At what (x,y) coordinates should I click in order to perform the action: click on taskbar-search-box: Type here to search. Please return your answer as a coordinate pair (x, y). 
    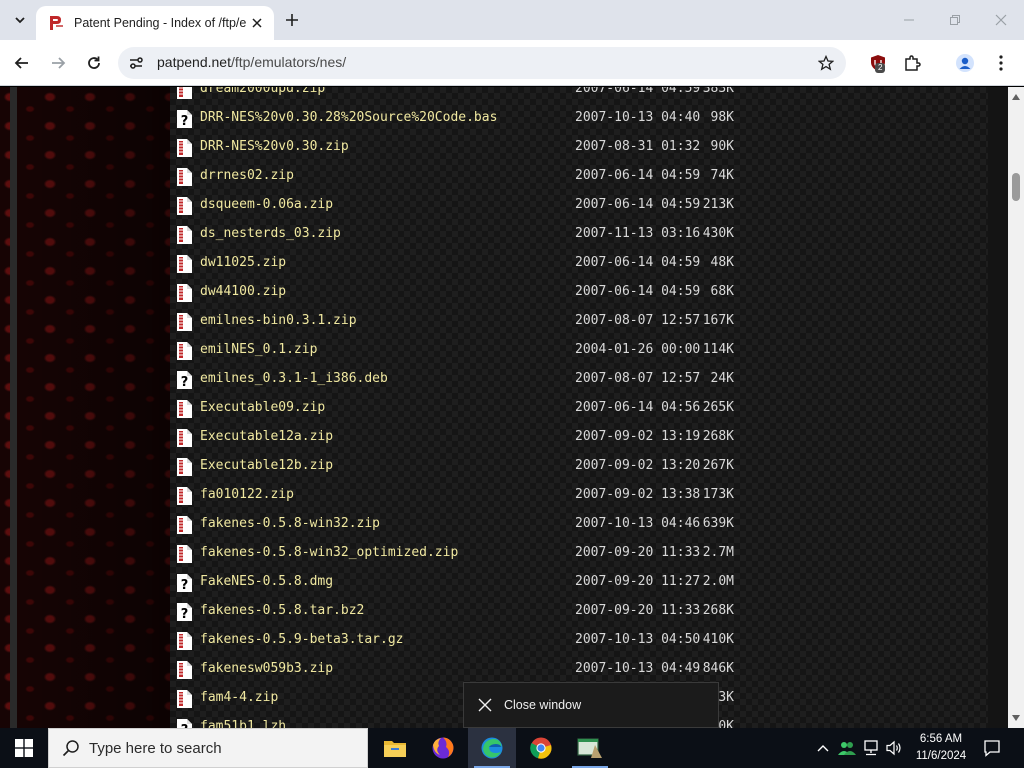
    Looking at the image, I should click on (208, 748).